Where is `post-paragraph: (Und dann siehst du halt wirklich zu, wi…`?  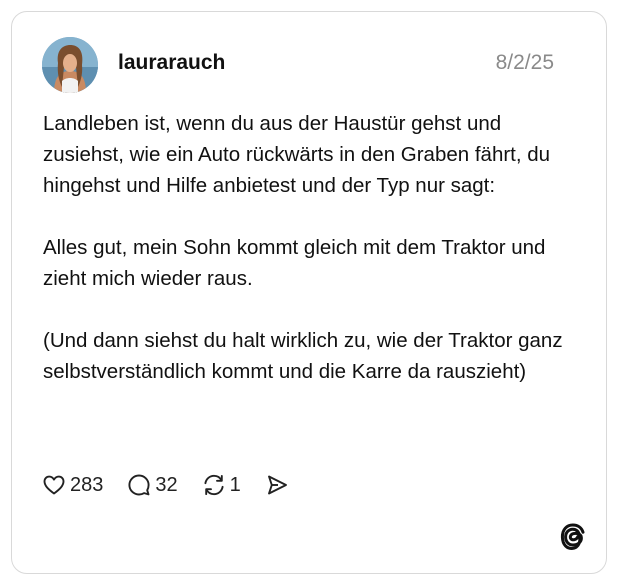 post-paragraph: (Und dann siehst du halt wirklich zu, wi… is located at coordinates (303, 356).